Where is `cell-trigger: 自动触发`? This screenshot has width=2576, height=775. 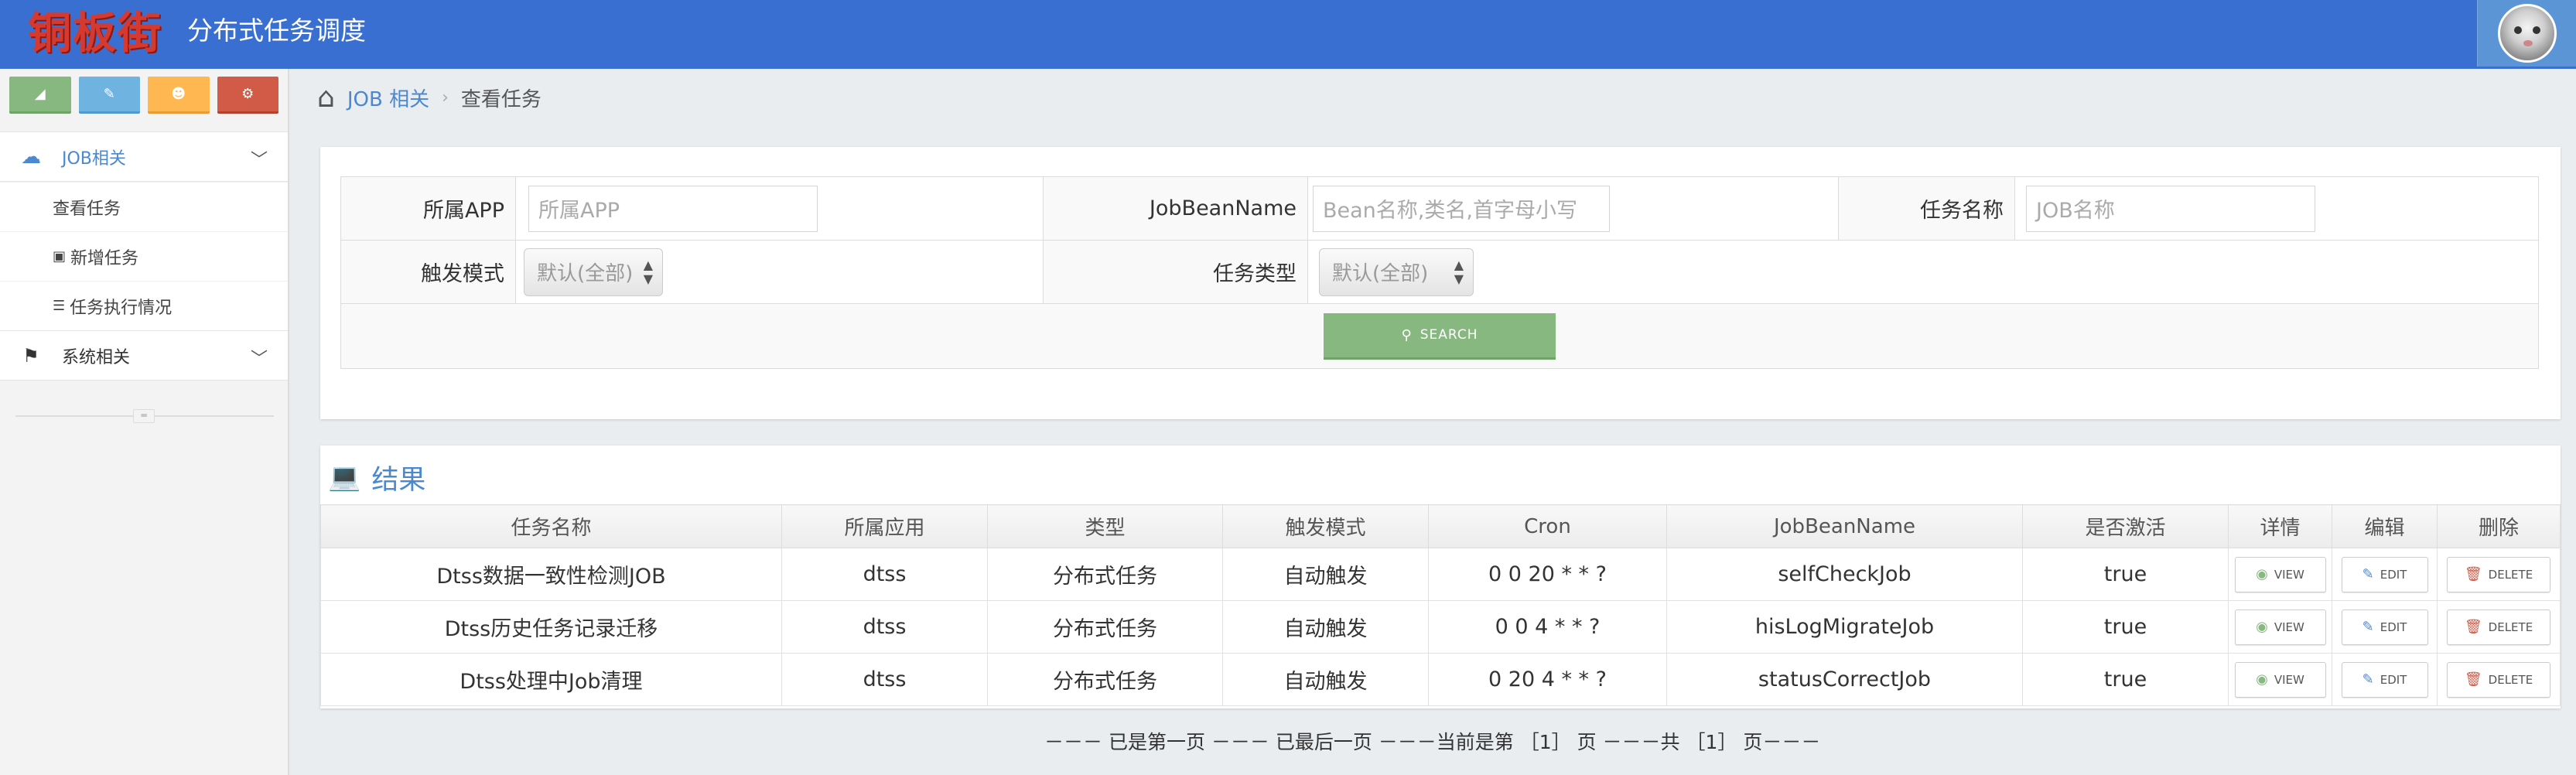 cell-trigger: 自动触发 is located at coordinates (1325, 627).